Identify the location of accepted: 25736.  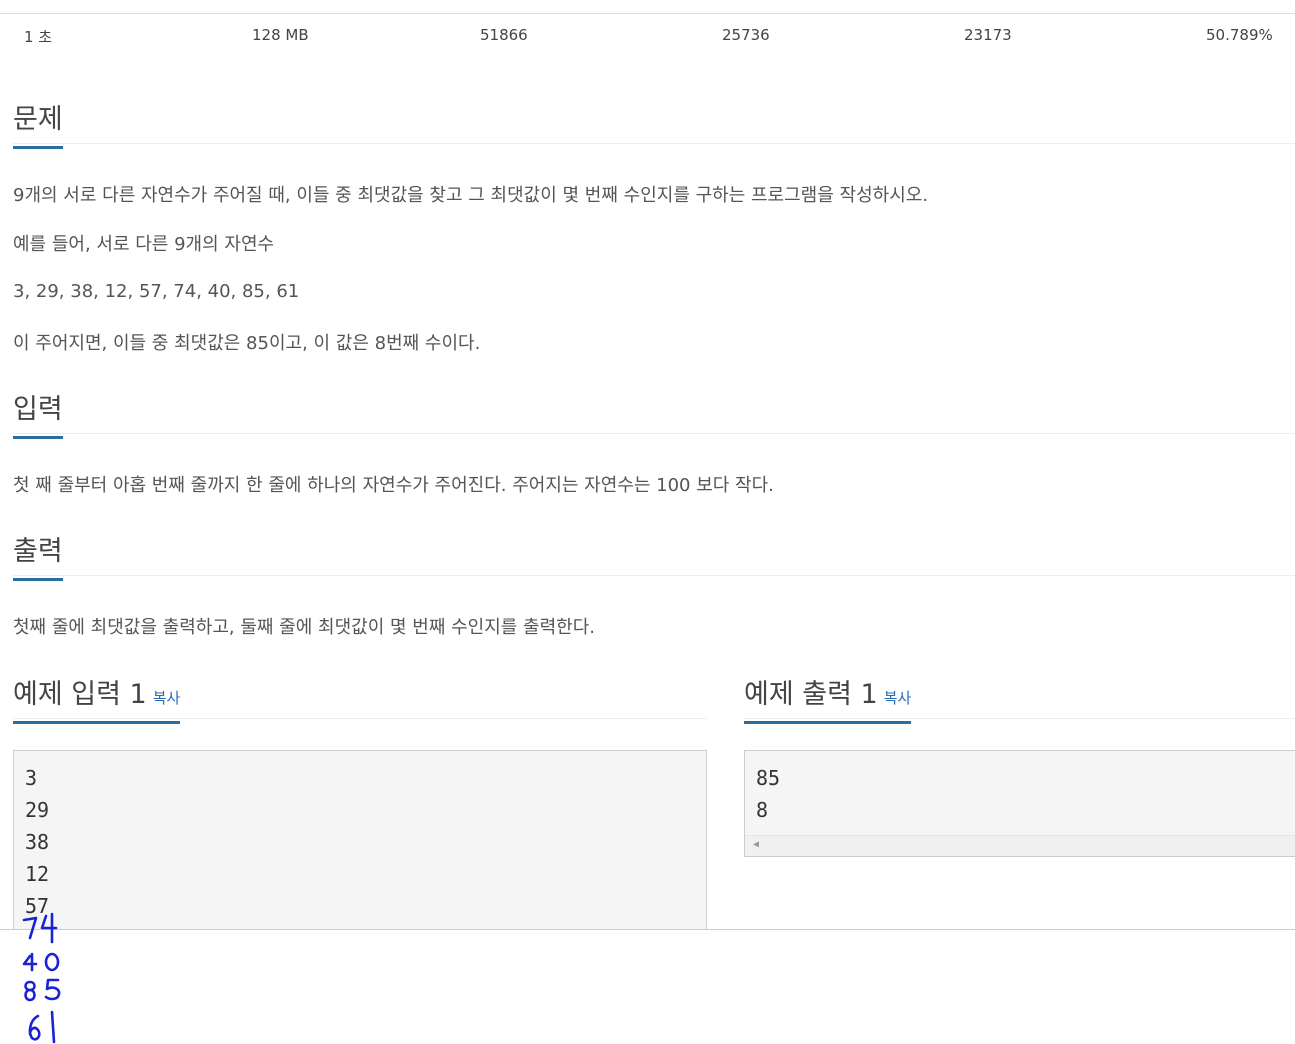
(746, 35).